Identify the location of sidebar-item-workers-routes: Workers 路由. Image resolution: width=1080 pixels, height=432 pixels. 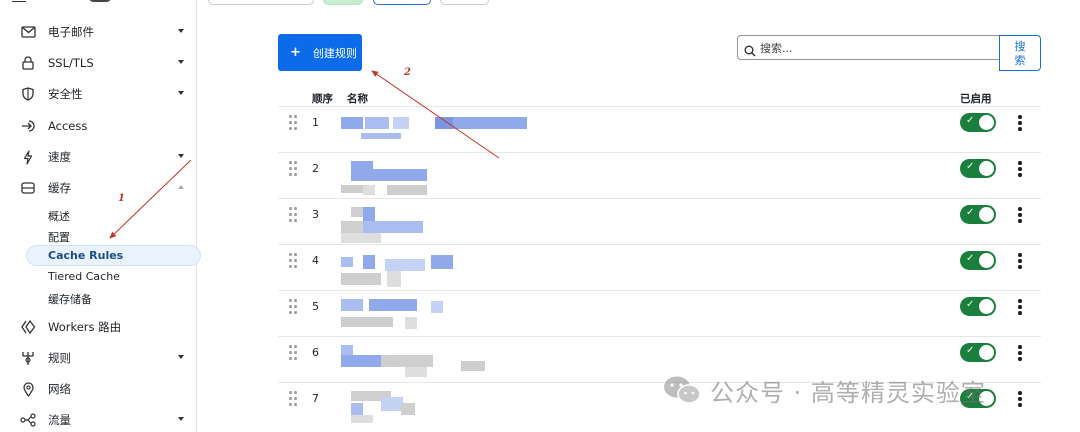
(98, 327).